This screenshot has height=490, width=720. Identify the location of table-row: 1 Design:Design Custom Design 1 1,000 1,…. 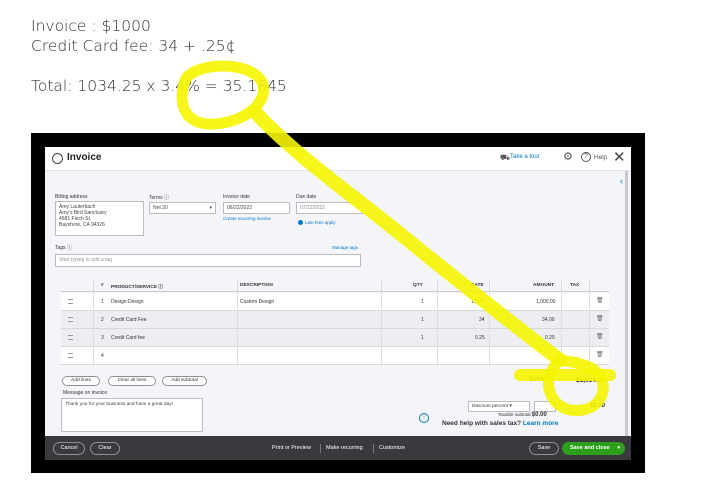
(335, 302).